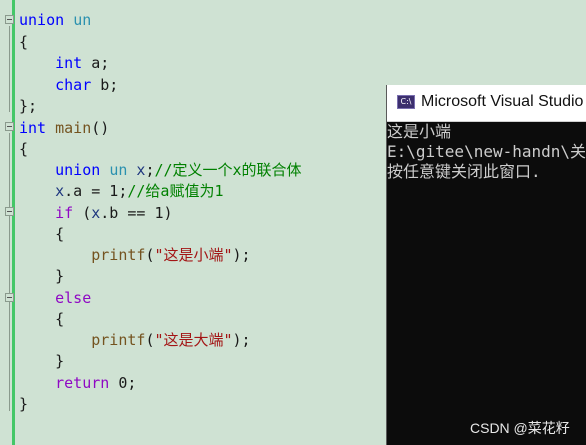  I want to click on console-output-line: 这是小端, so click(419, 131).